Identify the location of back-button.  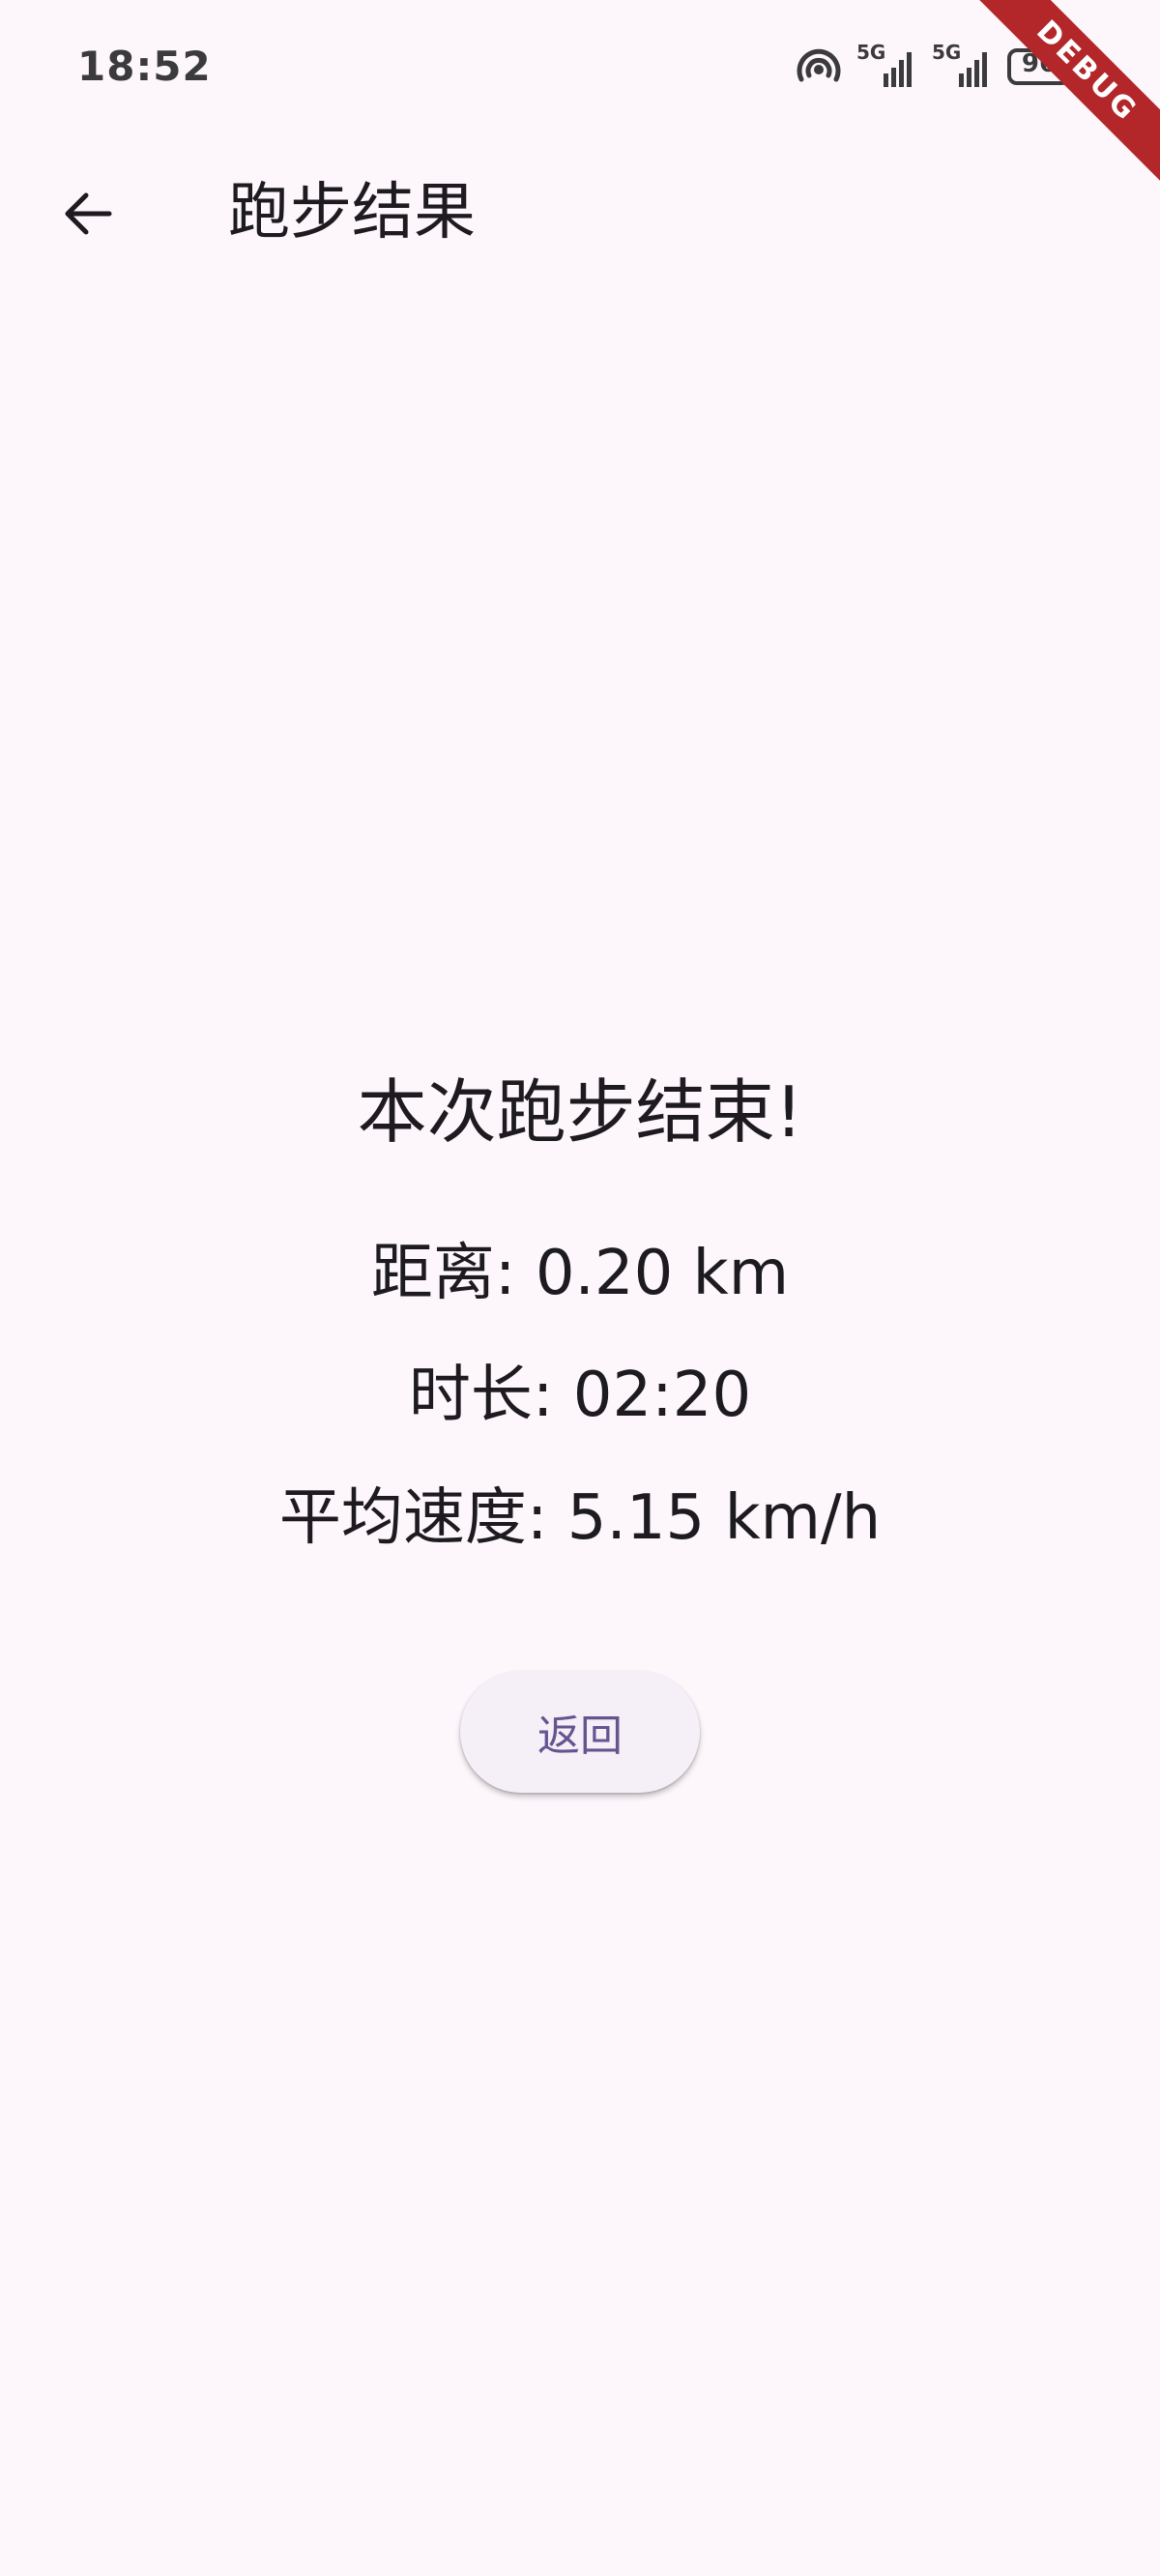
(87, 215).